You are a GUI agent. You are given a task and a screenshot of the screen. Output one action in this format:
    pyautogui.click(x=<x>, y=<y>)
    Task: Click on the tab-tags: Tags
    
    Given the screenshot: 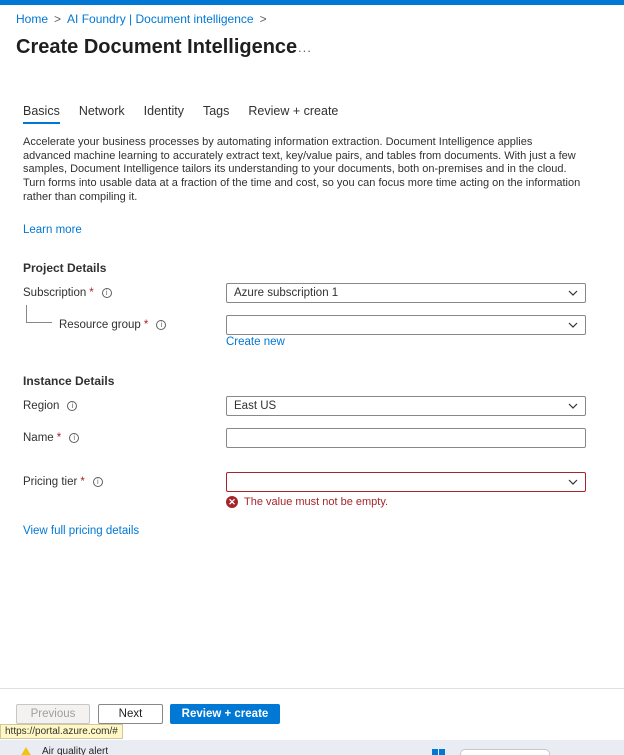 What is the action you would take?
    pyautogui.click(x=216, y=114)
    